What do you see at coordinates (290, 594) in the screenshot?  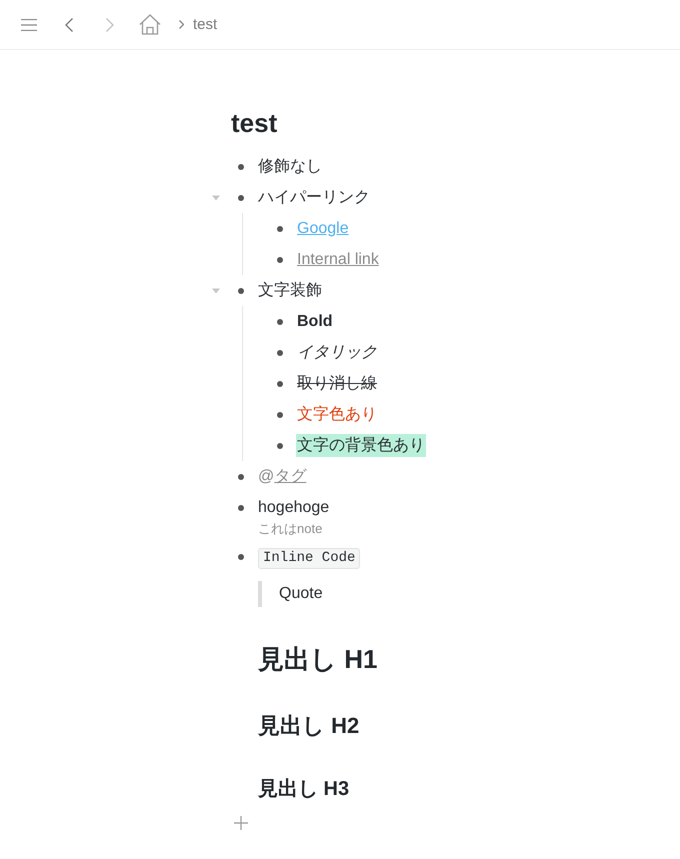 I see `blockquote: Quote` at bounding box center [290, 594].